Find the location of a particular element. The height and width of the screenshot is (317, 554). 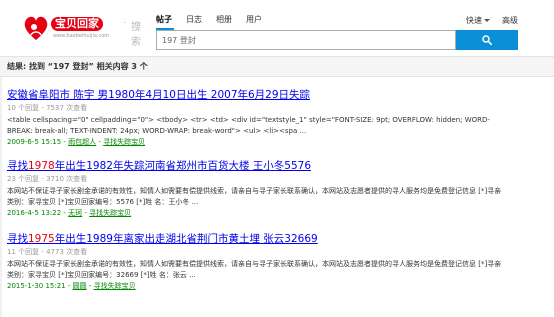

title-part: 年出生1982年失踪河南省郑州市百货大楼 王小冬5576 is located at coordinates (183, 166).